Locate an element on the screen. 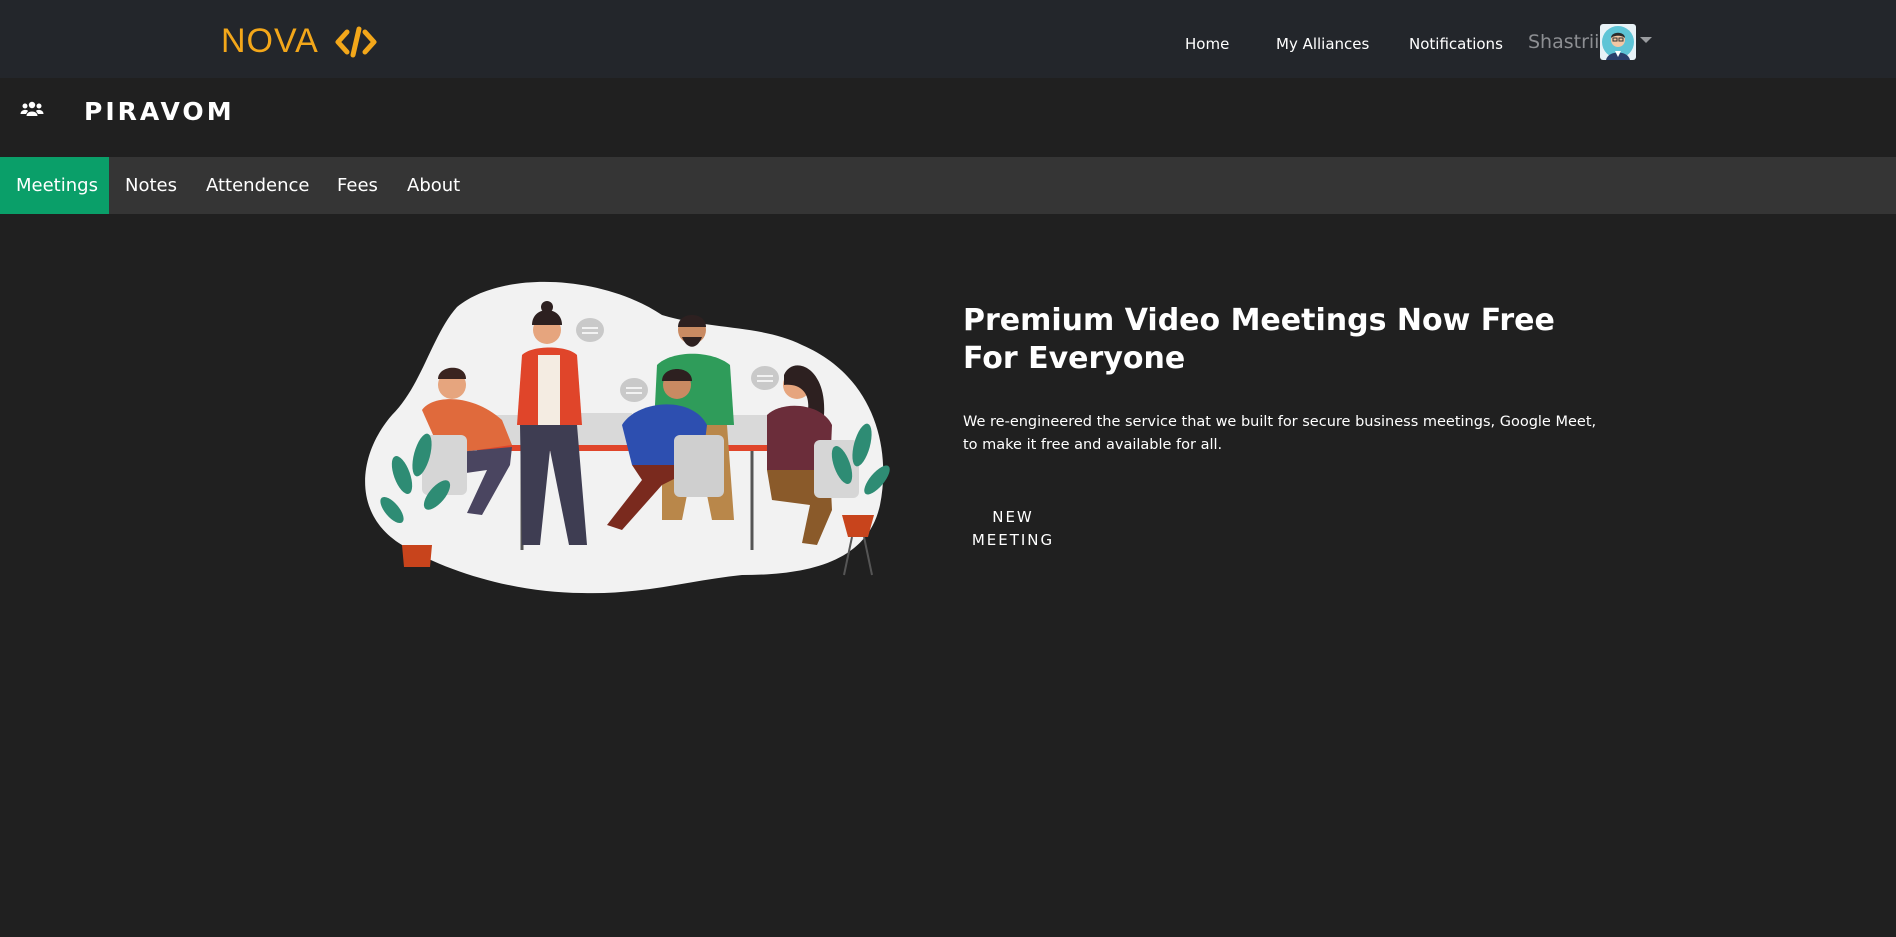 The image size is (1896, 937). avatar is located at coordinates (1618, 42).